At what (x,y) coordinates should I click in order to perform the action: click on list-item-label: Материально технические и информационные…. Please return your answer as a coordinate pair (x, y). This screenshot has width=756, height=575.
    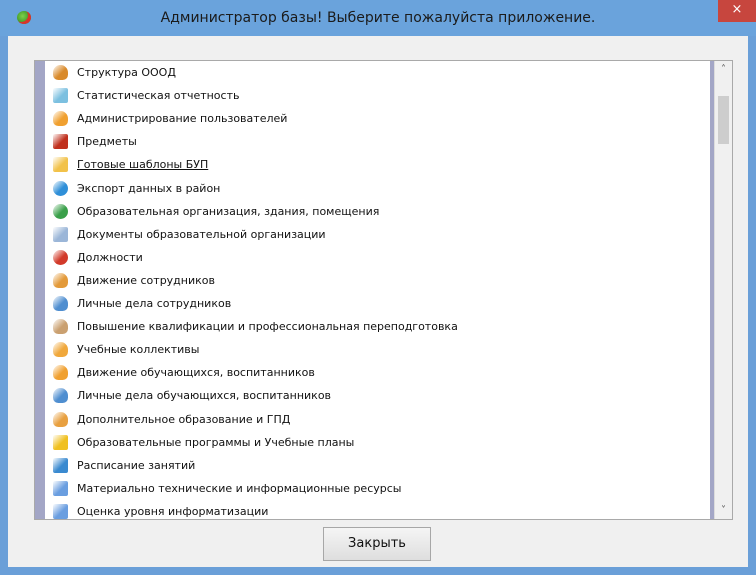
    Looking at the image, I should click on (239, 488).